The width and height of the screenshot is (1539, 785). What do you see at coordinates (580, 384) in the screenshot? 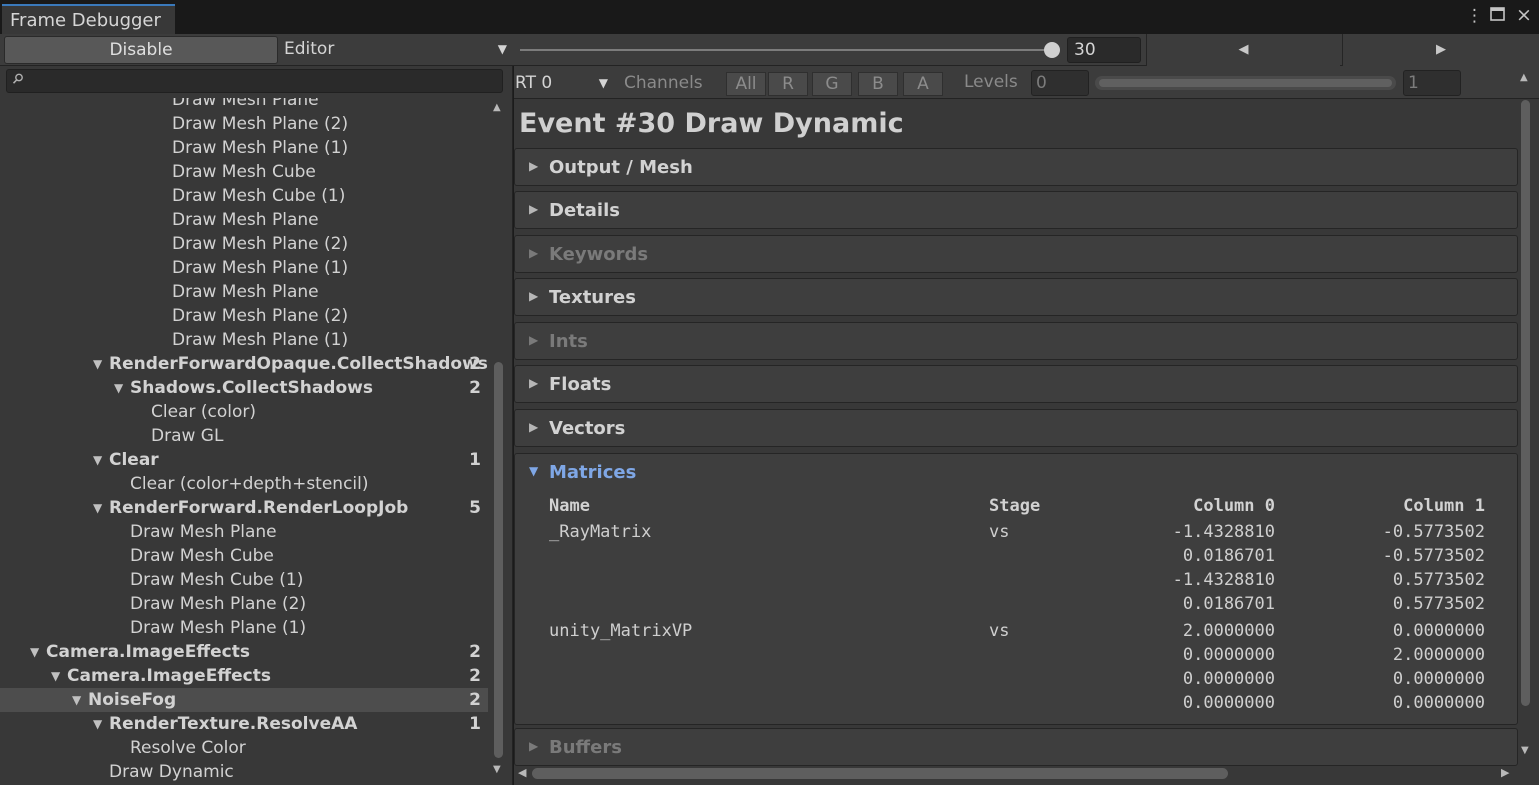
I see `section-label: Floats` at bounding box center [580, 384].